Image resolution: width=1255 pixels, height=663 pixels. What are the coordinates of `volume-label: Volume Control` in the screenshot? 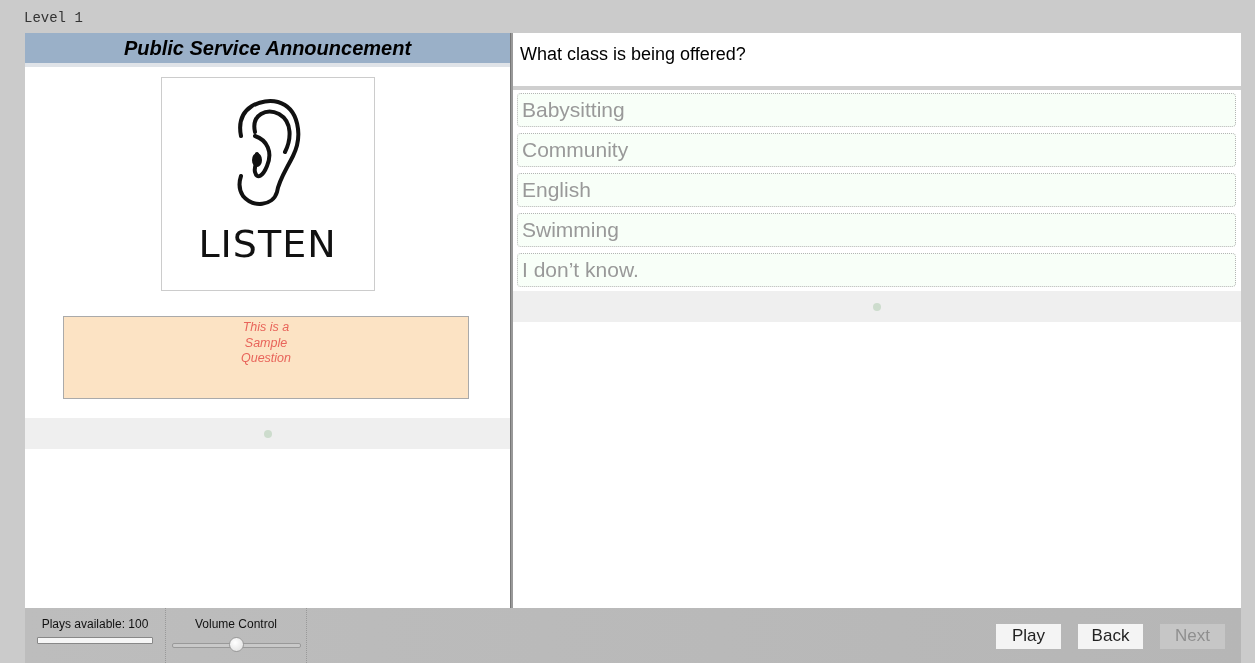 It's located at (235, 624).